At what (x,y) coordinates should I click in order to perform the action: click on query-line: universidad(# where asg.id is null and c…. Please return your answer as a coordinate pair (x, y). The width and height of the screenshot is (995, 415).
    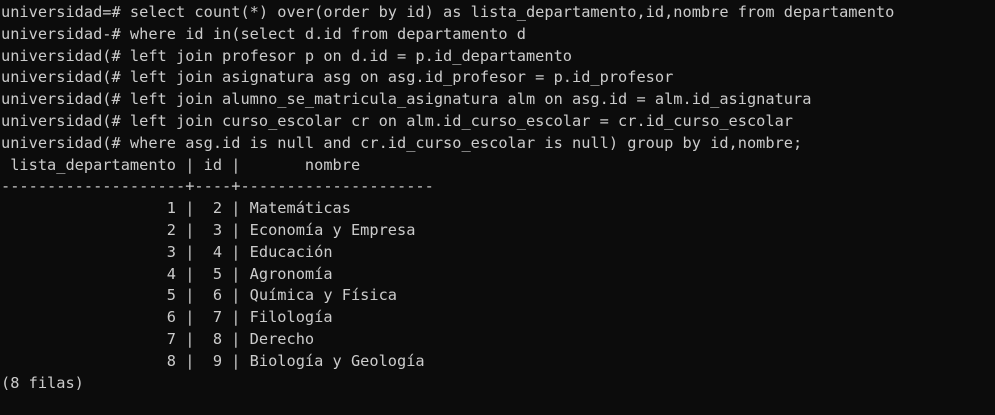
    Looking at the image, I should click on (402, 142).